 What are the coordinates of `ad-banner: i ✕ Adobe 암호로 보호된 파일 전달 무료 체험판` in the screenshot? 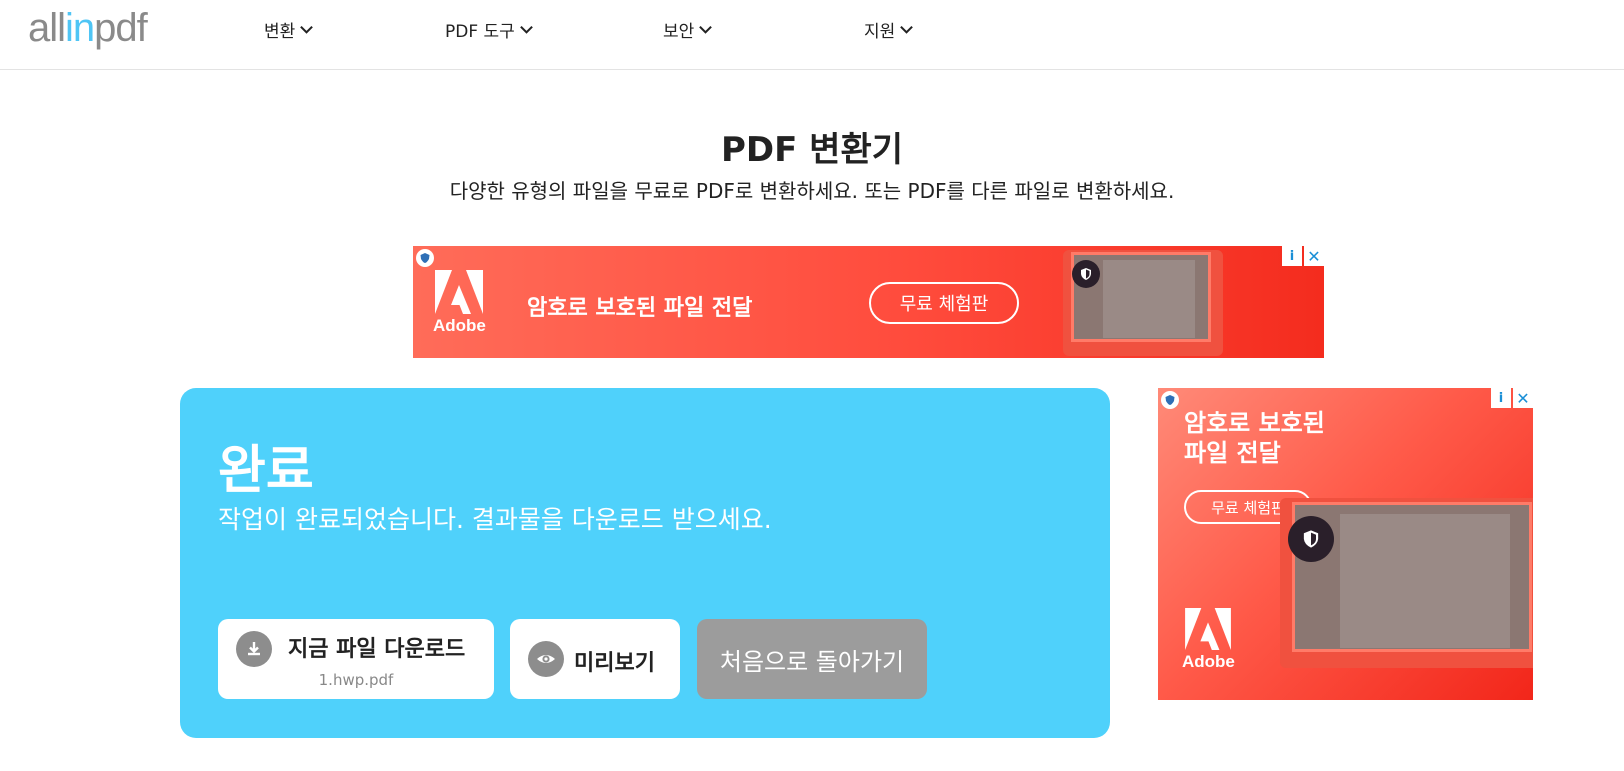 It's located at (868, 302).